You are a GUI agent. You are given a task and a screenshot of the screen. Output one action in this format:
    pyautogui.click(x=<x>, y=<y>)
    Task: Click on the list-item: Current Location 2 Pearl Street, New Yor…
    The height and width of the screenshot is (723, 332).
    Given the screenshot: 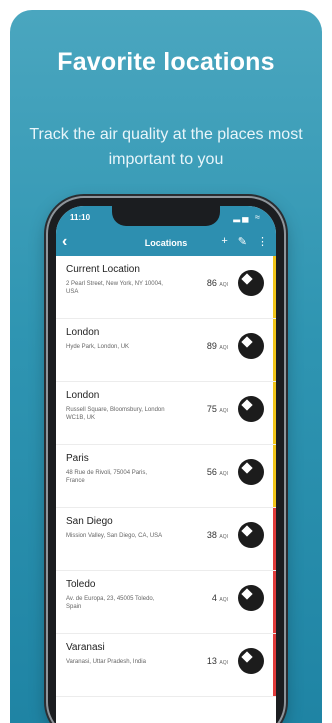 What is the action you would take?
    pyautogui.click(x=166, y=287)
    